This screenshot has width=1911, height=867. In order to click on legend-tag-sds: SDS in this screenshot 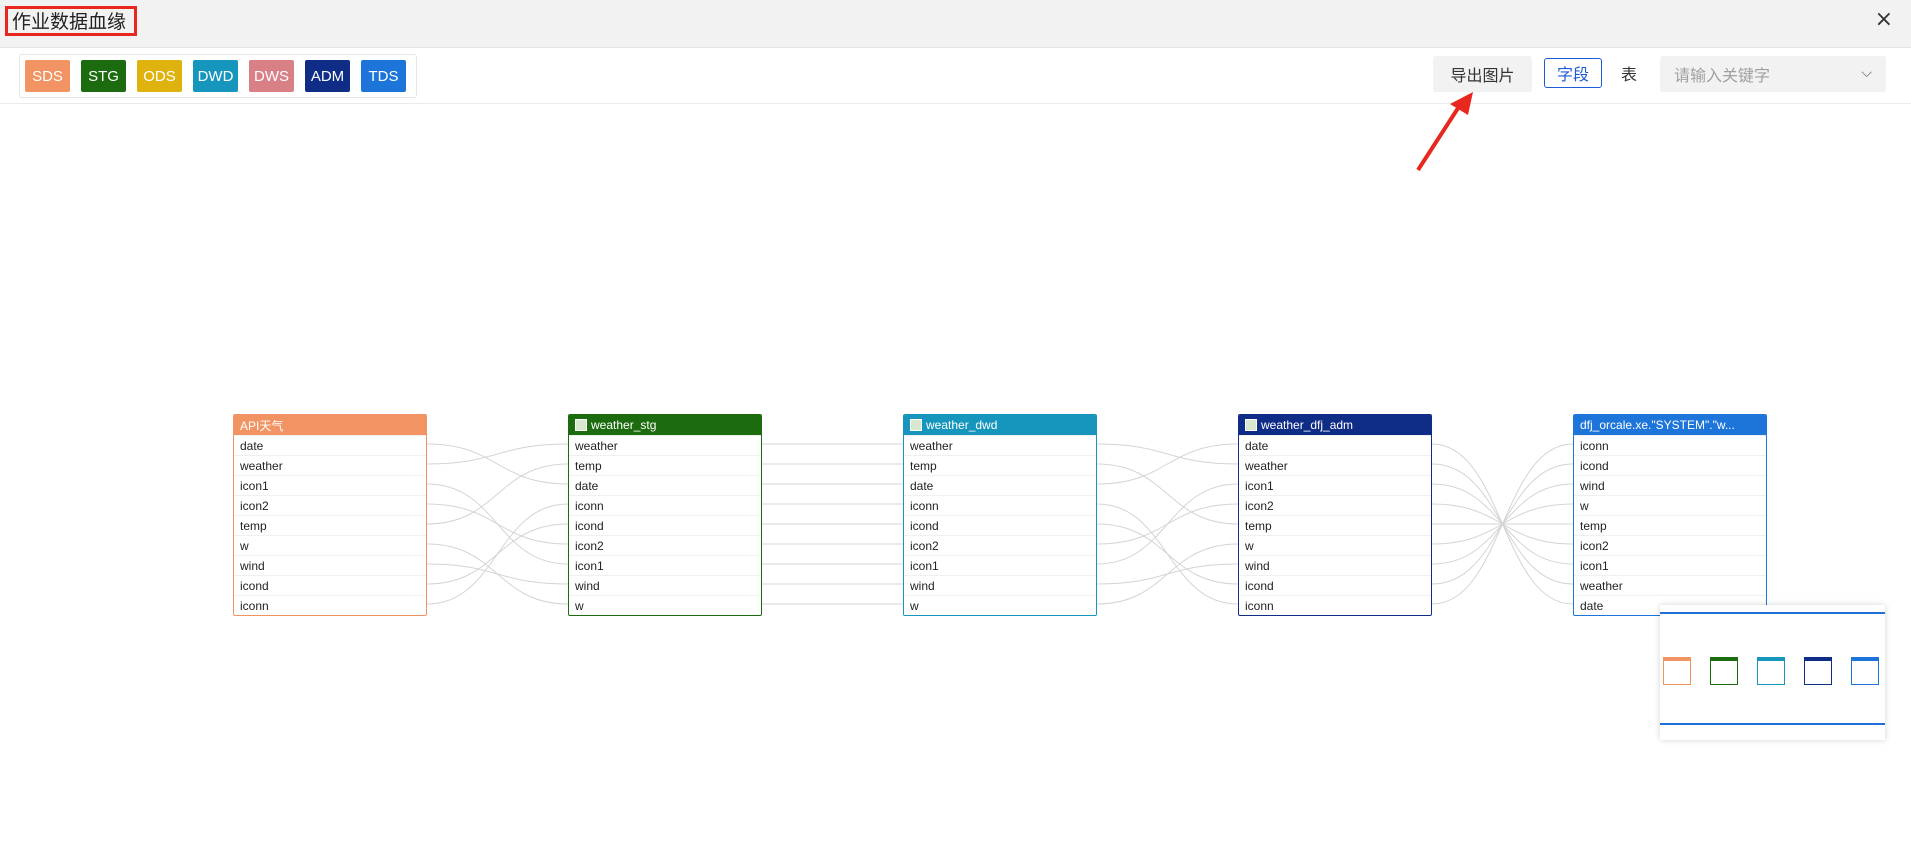, I will do `click(47, 76)`.